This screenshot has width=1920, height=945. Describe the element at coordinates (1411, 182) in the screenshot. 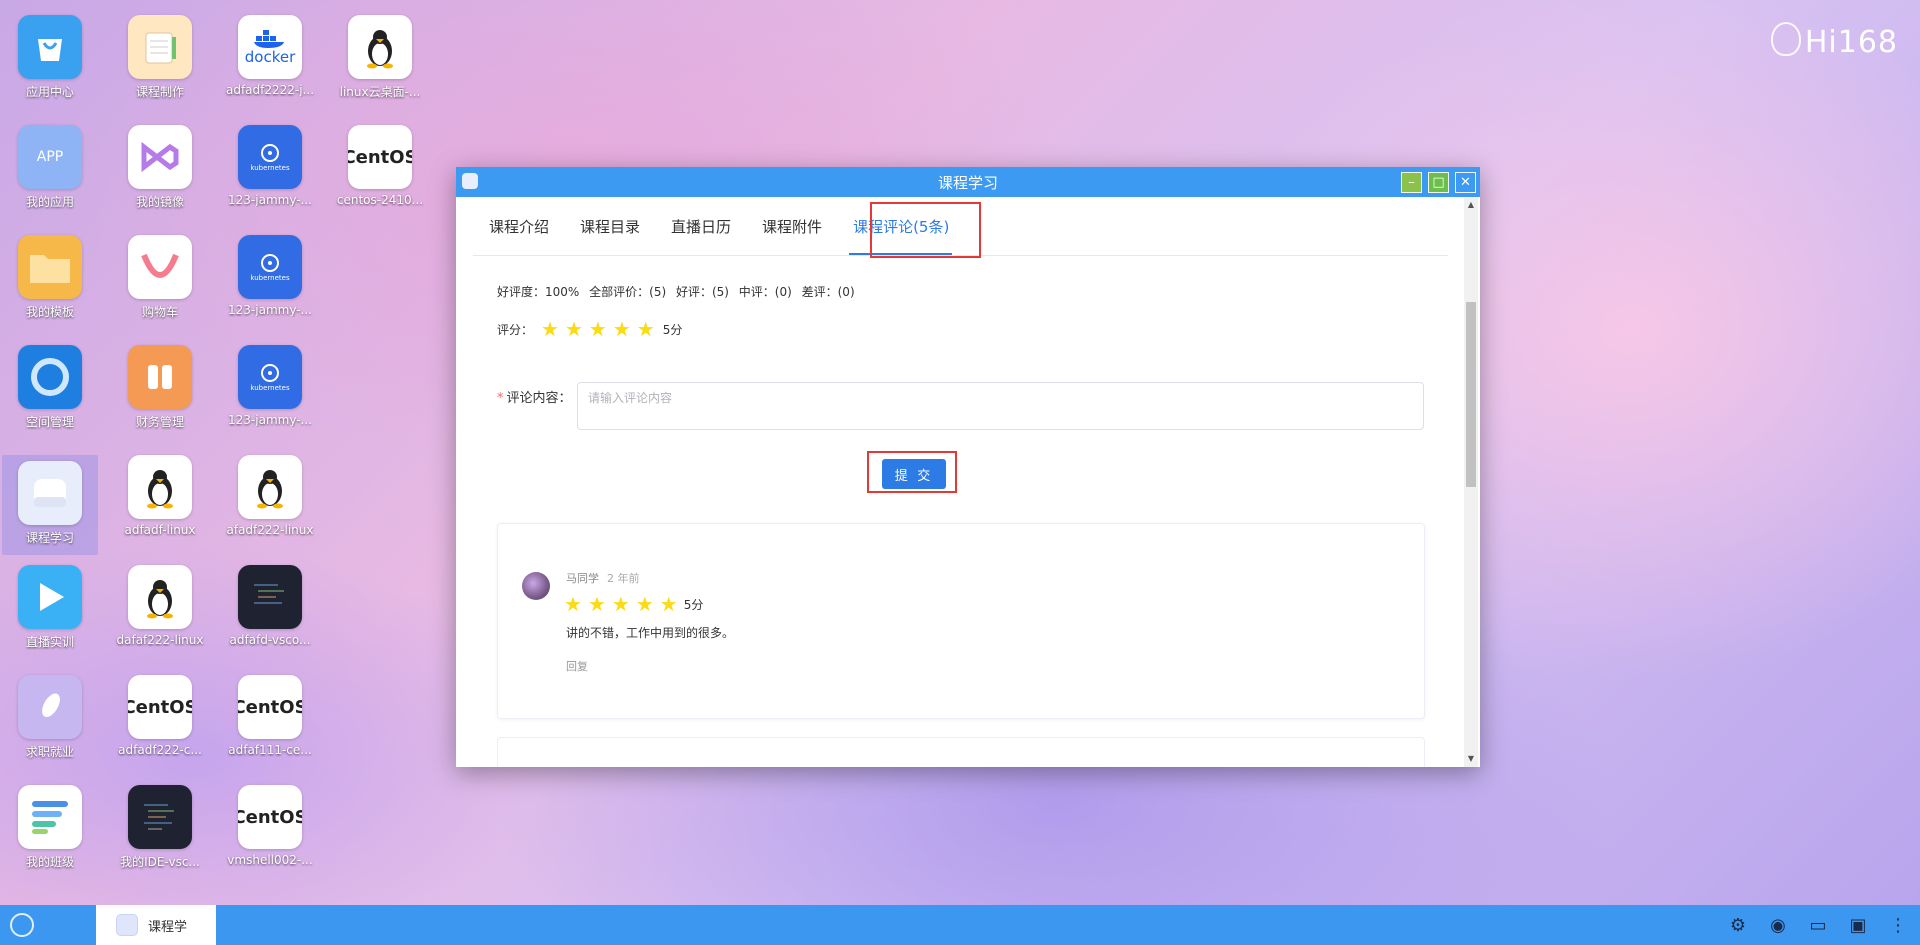

I see `minimize-icon: –` at that location.